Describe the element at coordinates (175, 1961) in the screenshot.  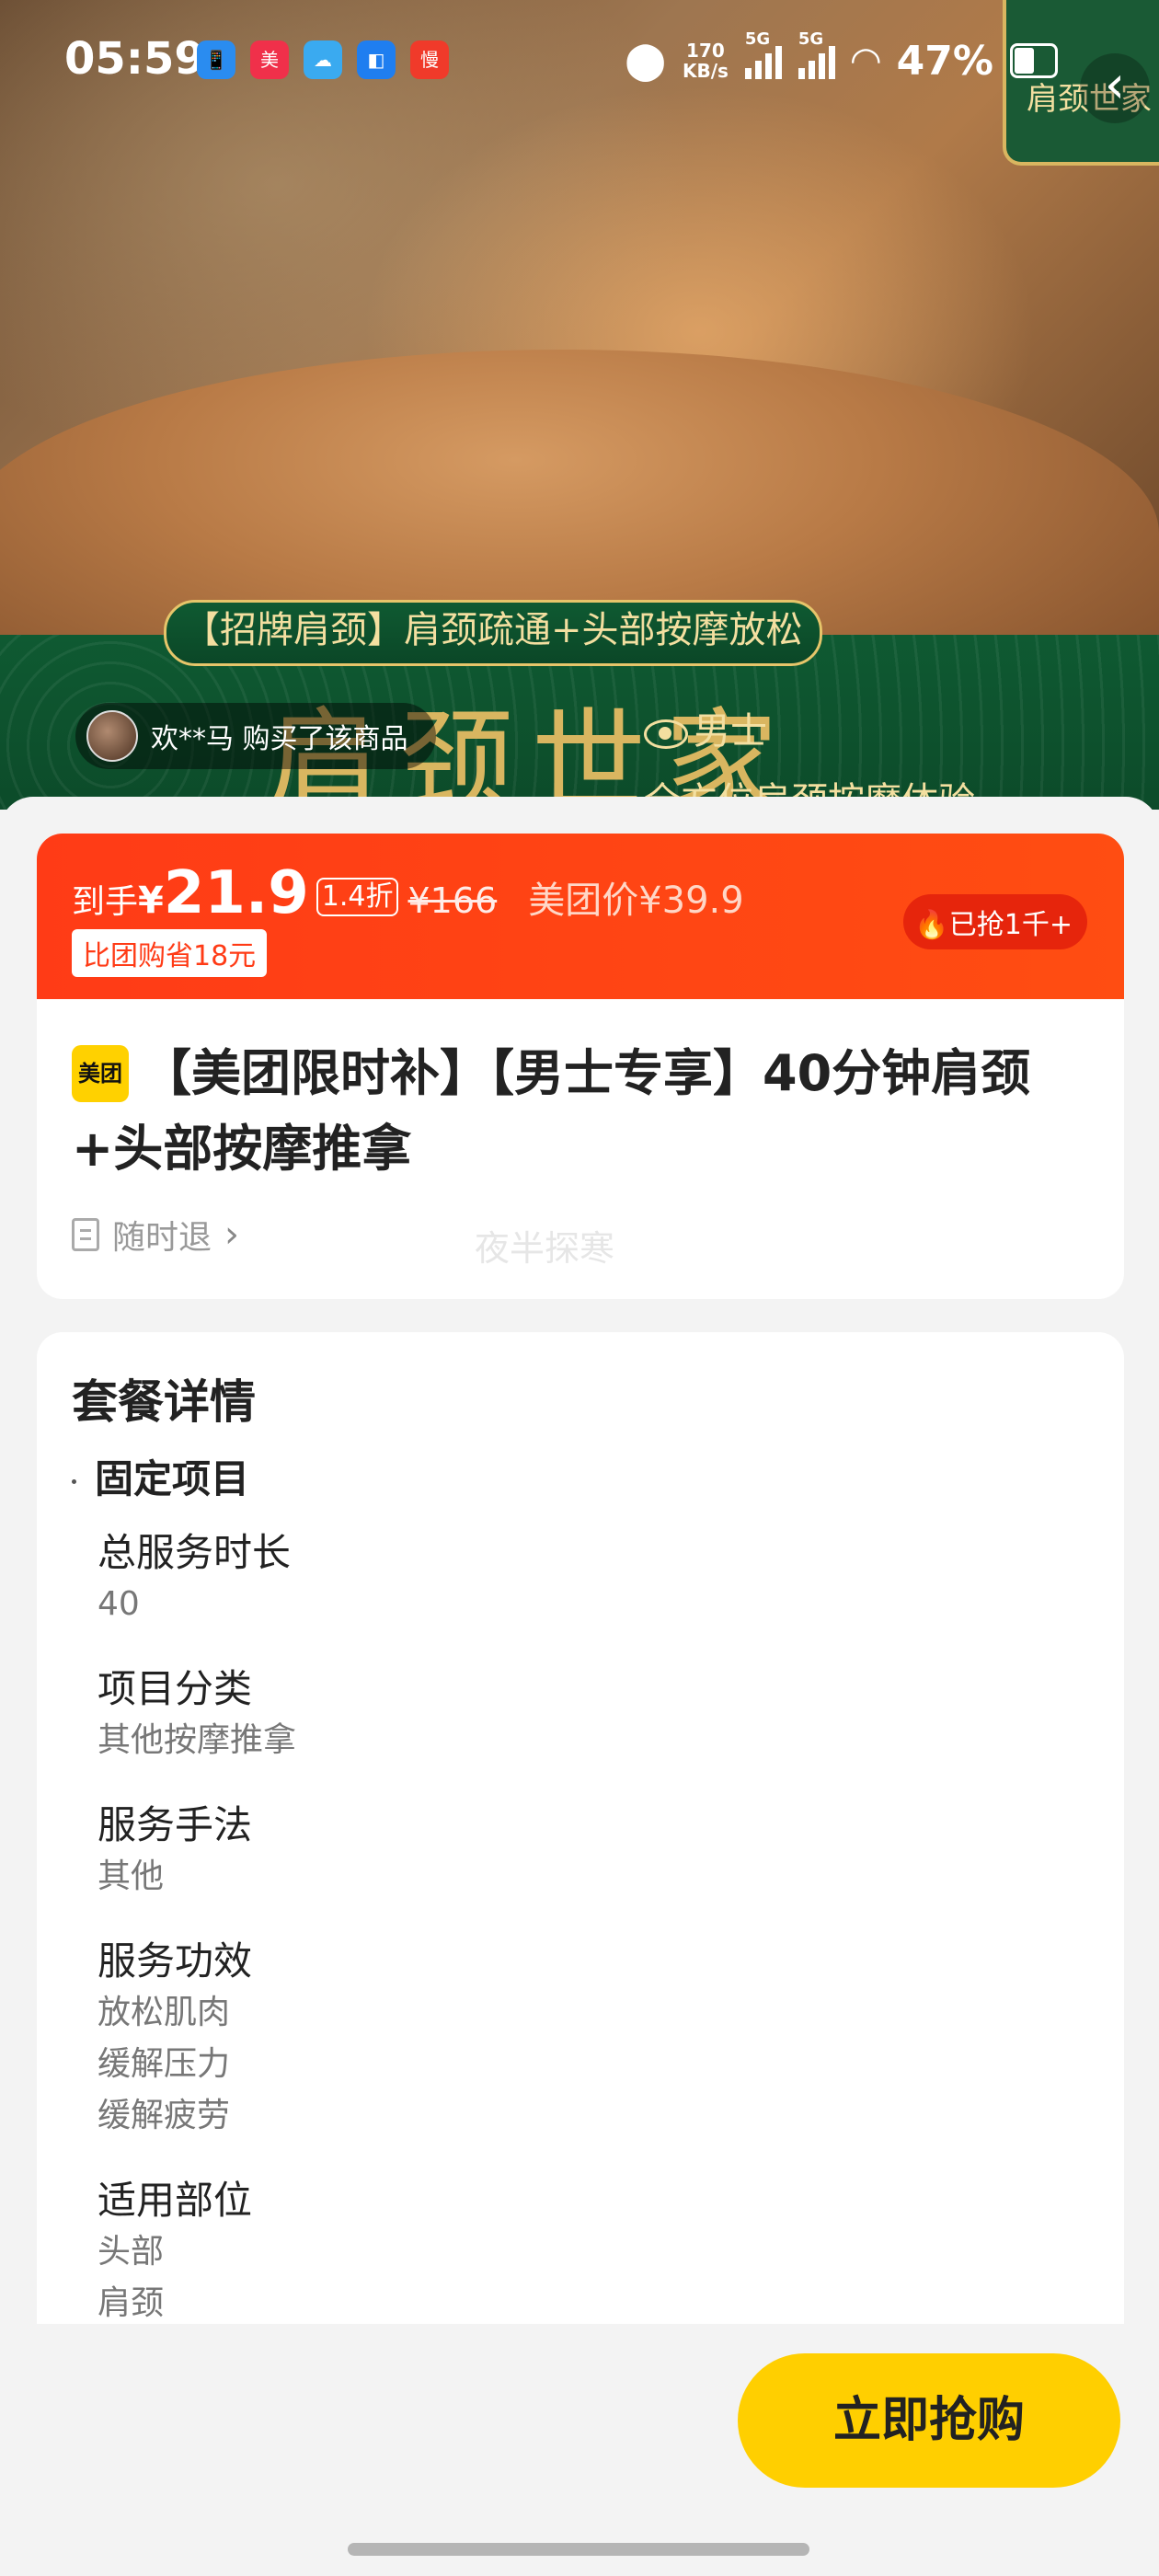
I see `detail-item-key: 服务功效` at that location.